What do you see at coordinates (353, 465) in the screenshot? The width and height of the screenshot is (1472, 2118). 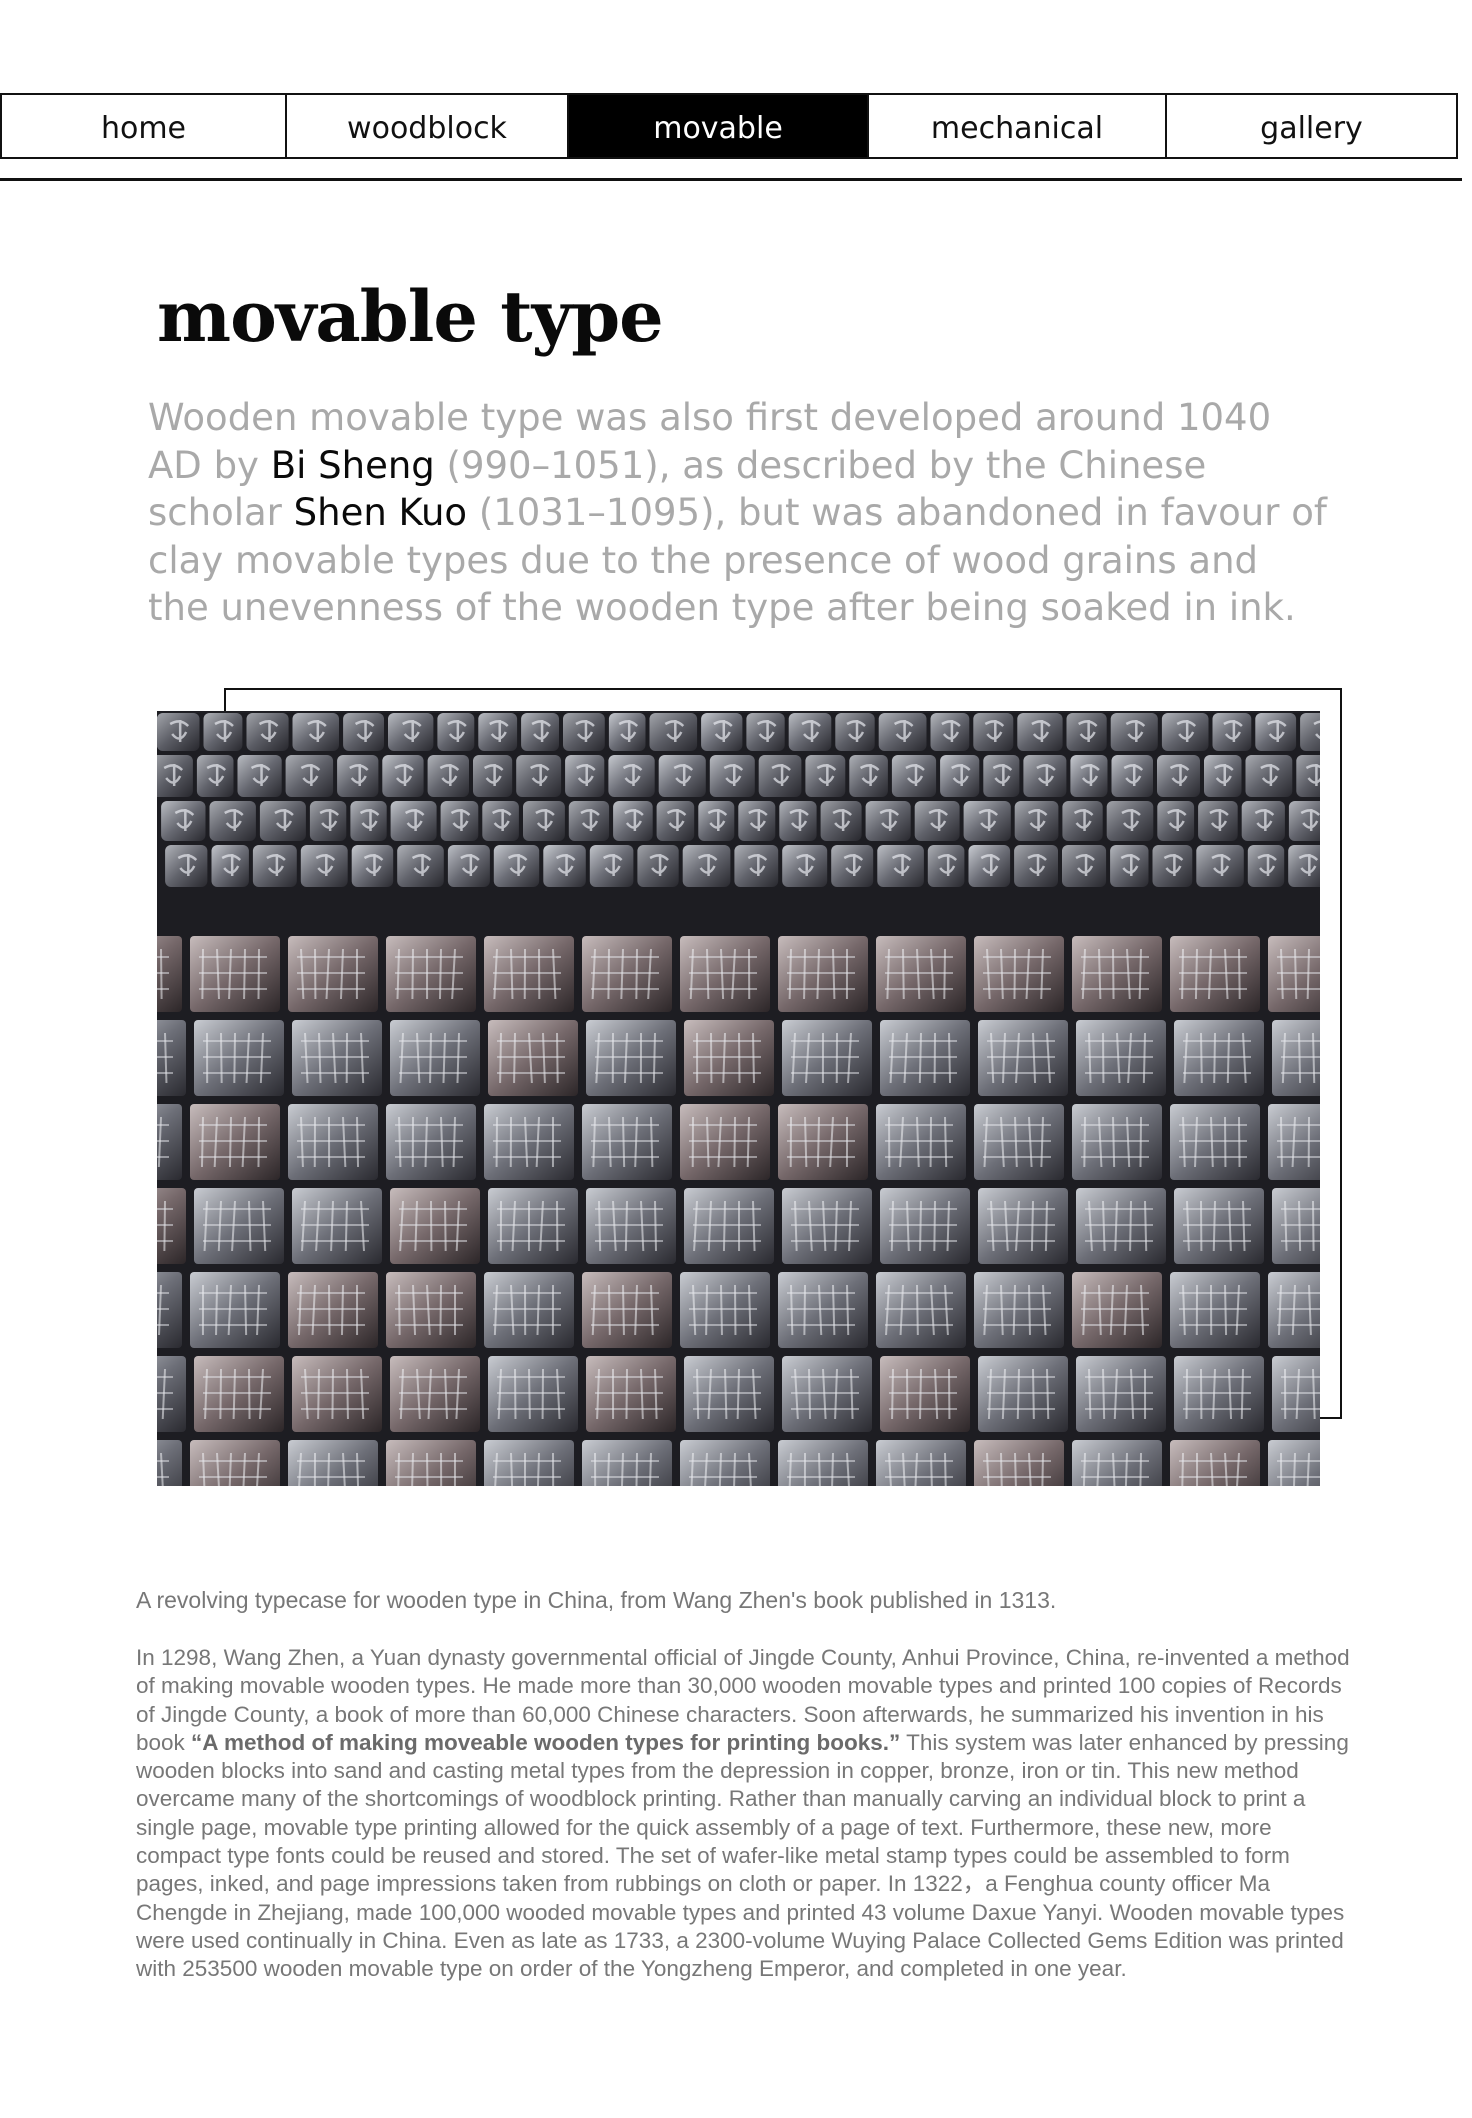 I see `bi-sheng-link: Bi Sheng` at bounding box center [353, 465].